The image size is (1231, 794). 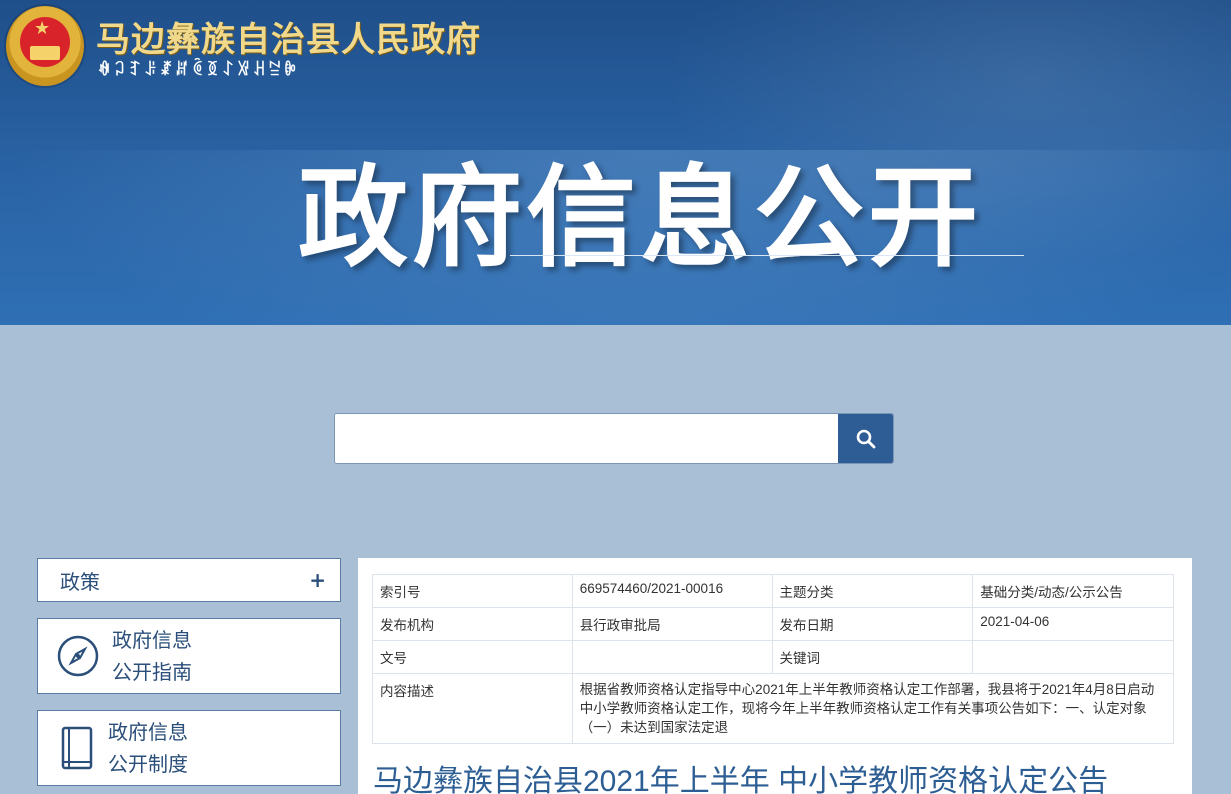 I want to click on meta-key: 主题分类, so click(x=872, y=591).